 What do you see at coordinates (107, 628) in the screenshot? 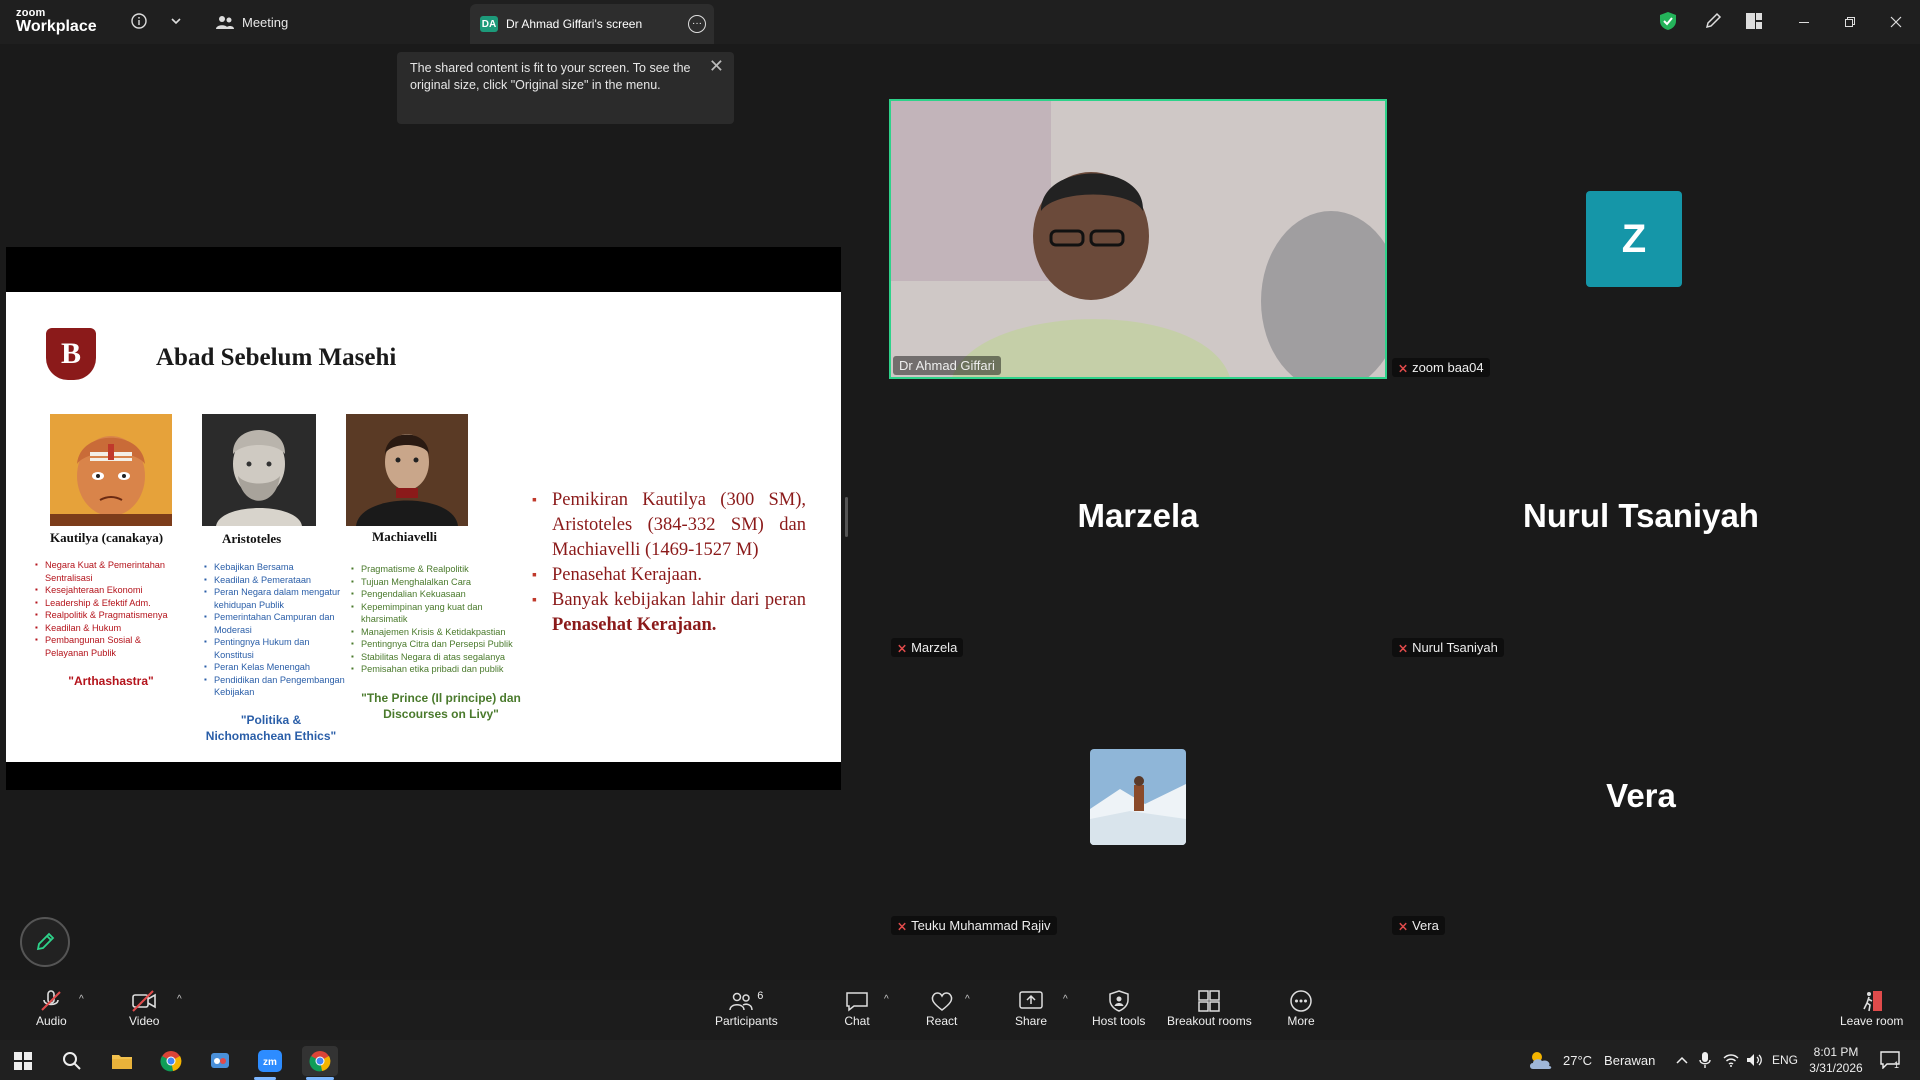
I see `kautilya-bullet: Keadilan & Hukum` at bounding box center [107, 628].